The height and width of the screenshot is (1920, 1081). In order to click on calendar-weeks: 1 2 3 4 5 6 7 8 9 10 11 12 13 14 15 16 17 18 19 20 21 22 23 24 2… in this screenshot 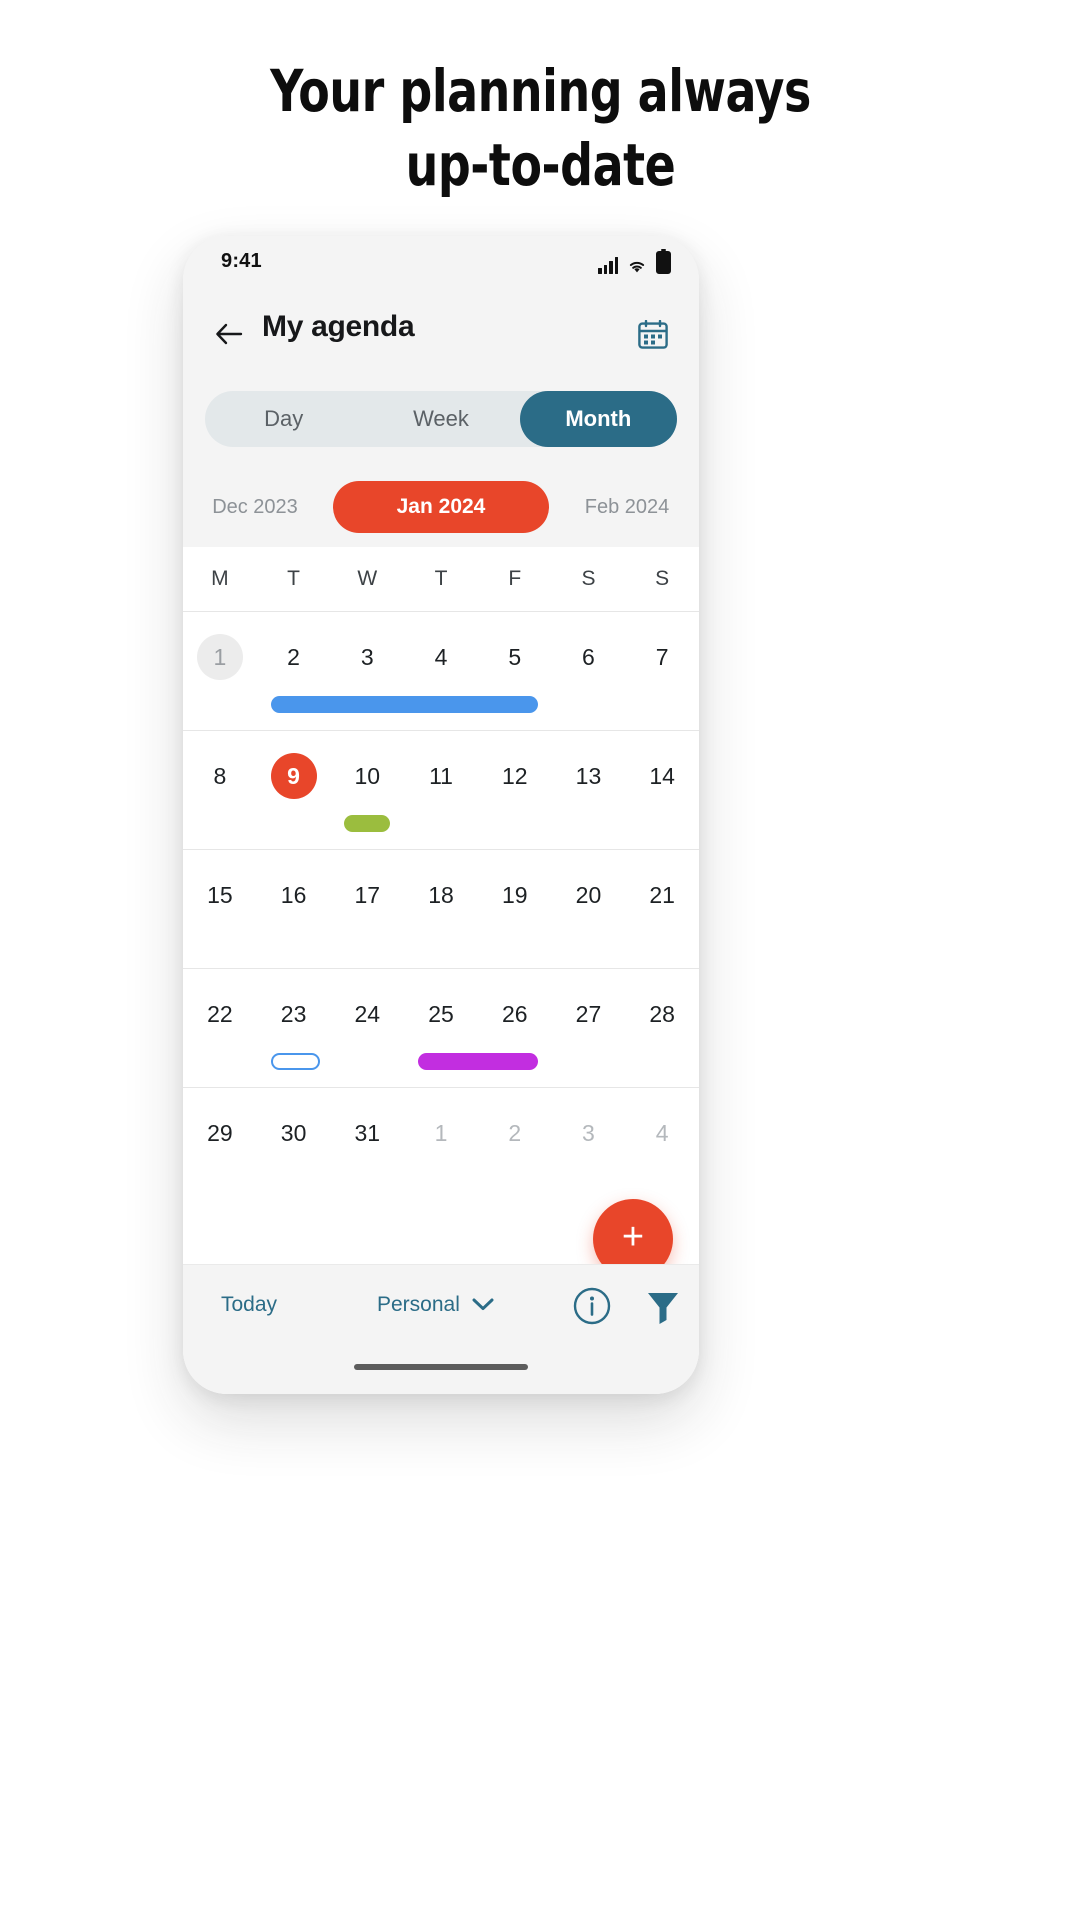, I will do `click(441, 909)`.